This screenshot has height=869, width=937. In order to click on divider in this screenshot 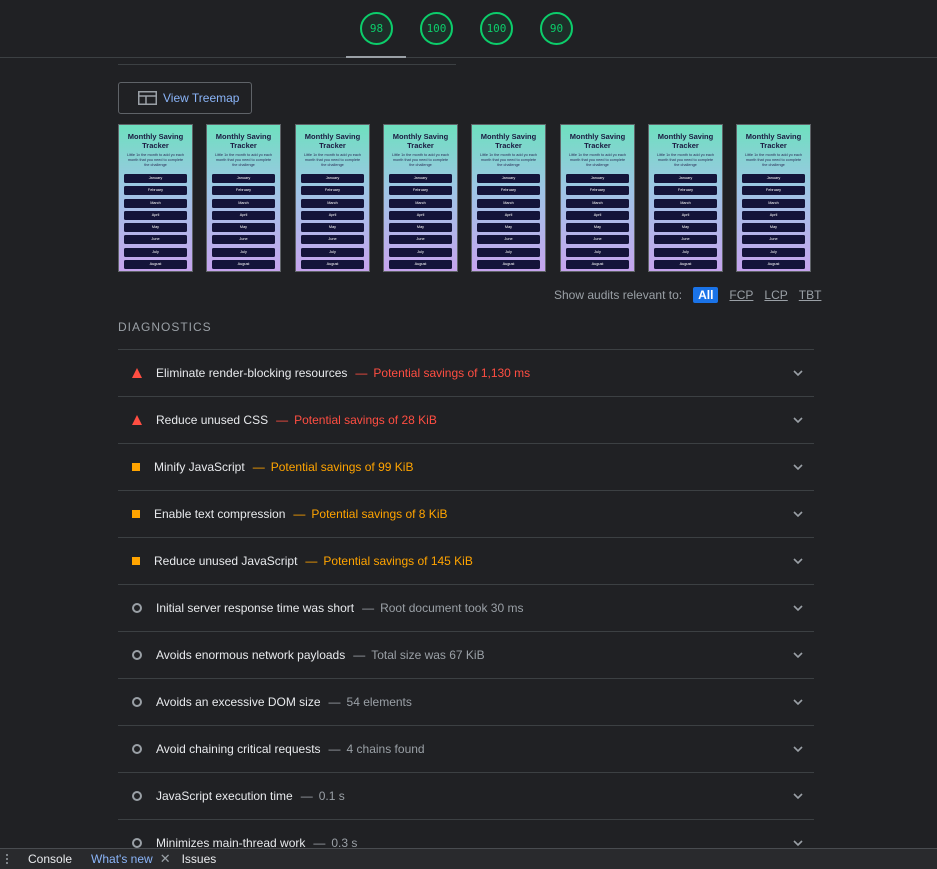, I will do `click(287, 64)`.